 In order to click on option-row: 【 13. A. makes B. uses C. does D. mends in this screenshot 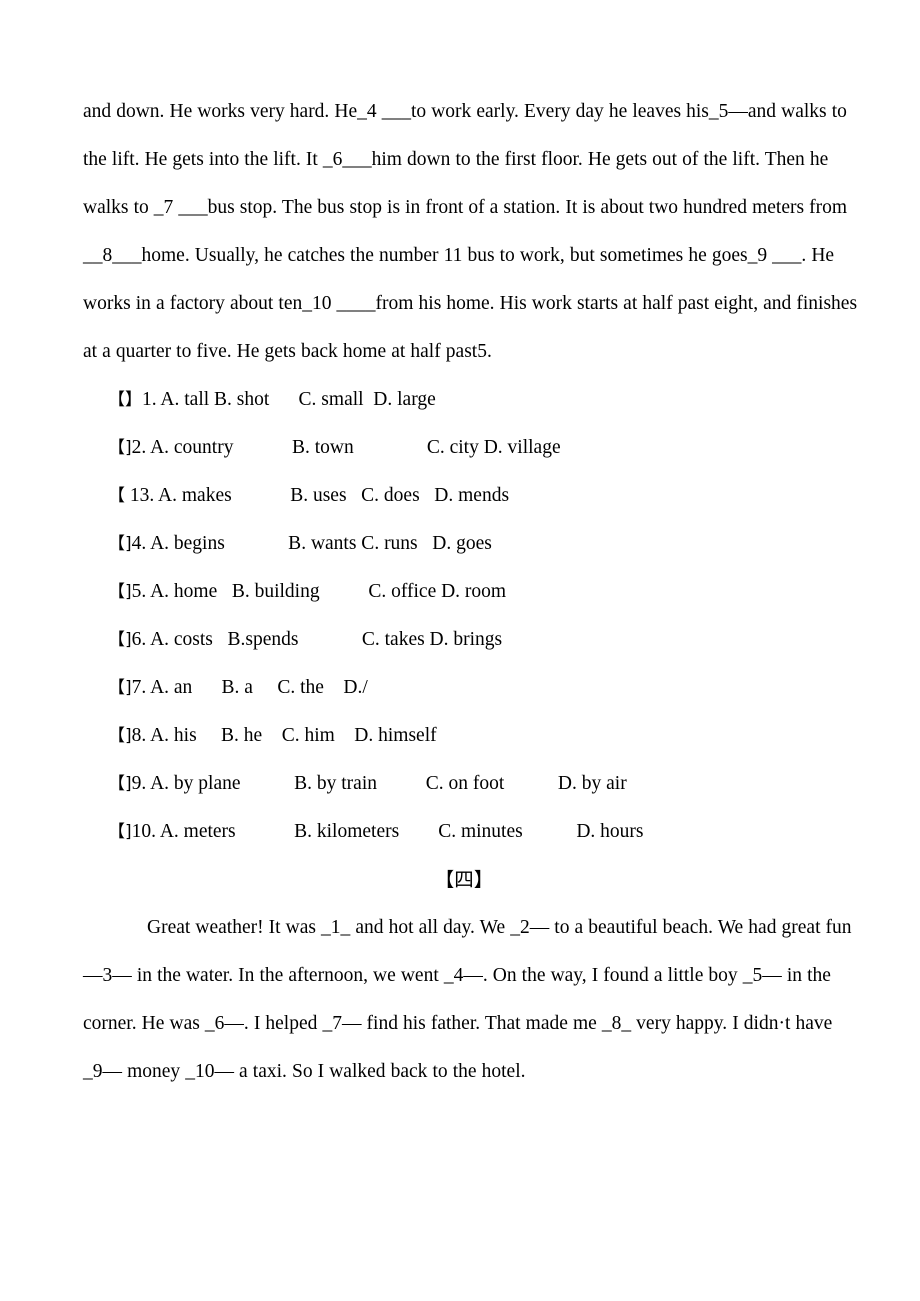, I will do `click(460, 496)`.